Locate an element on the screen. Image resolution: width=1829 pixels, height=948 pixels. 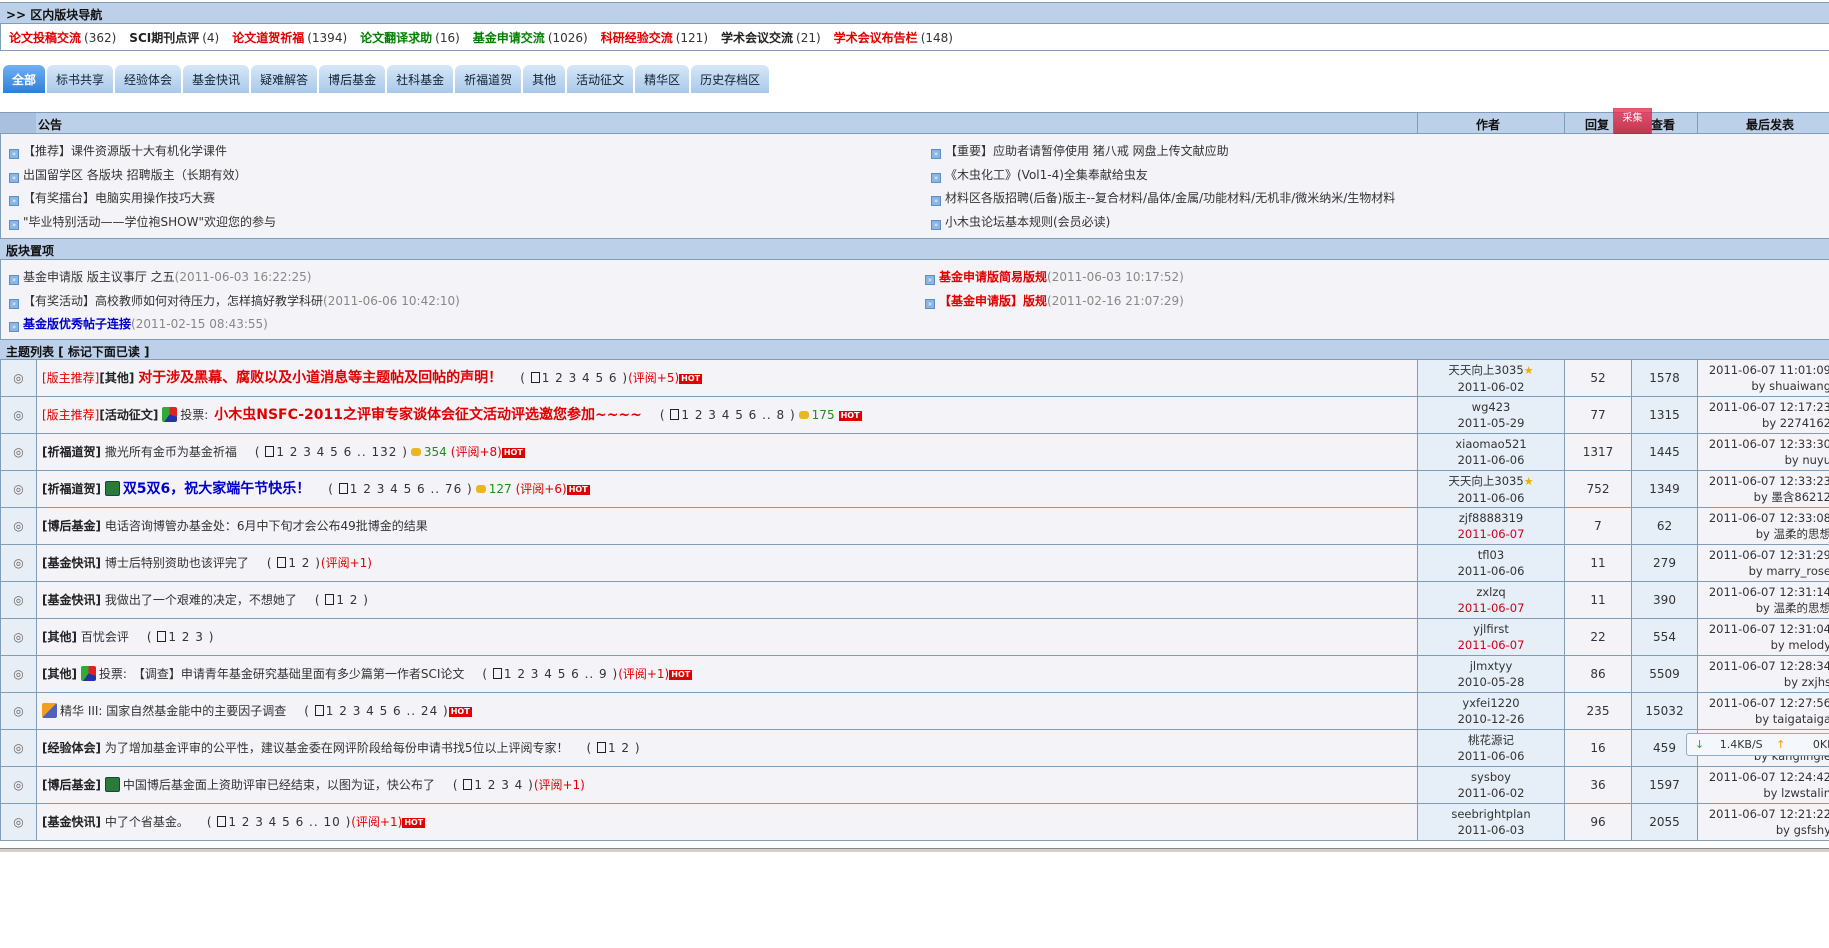
page-links: ( 1 2 3 4 5 6 .. 132 ) is located at coordinates (331, 452).